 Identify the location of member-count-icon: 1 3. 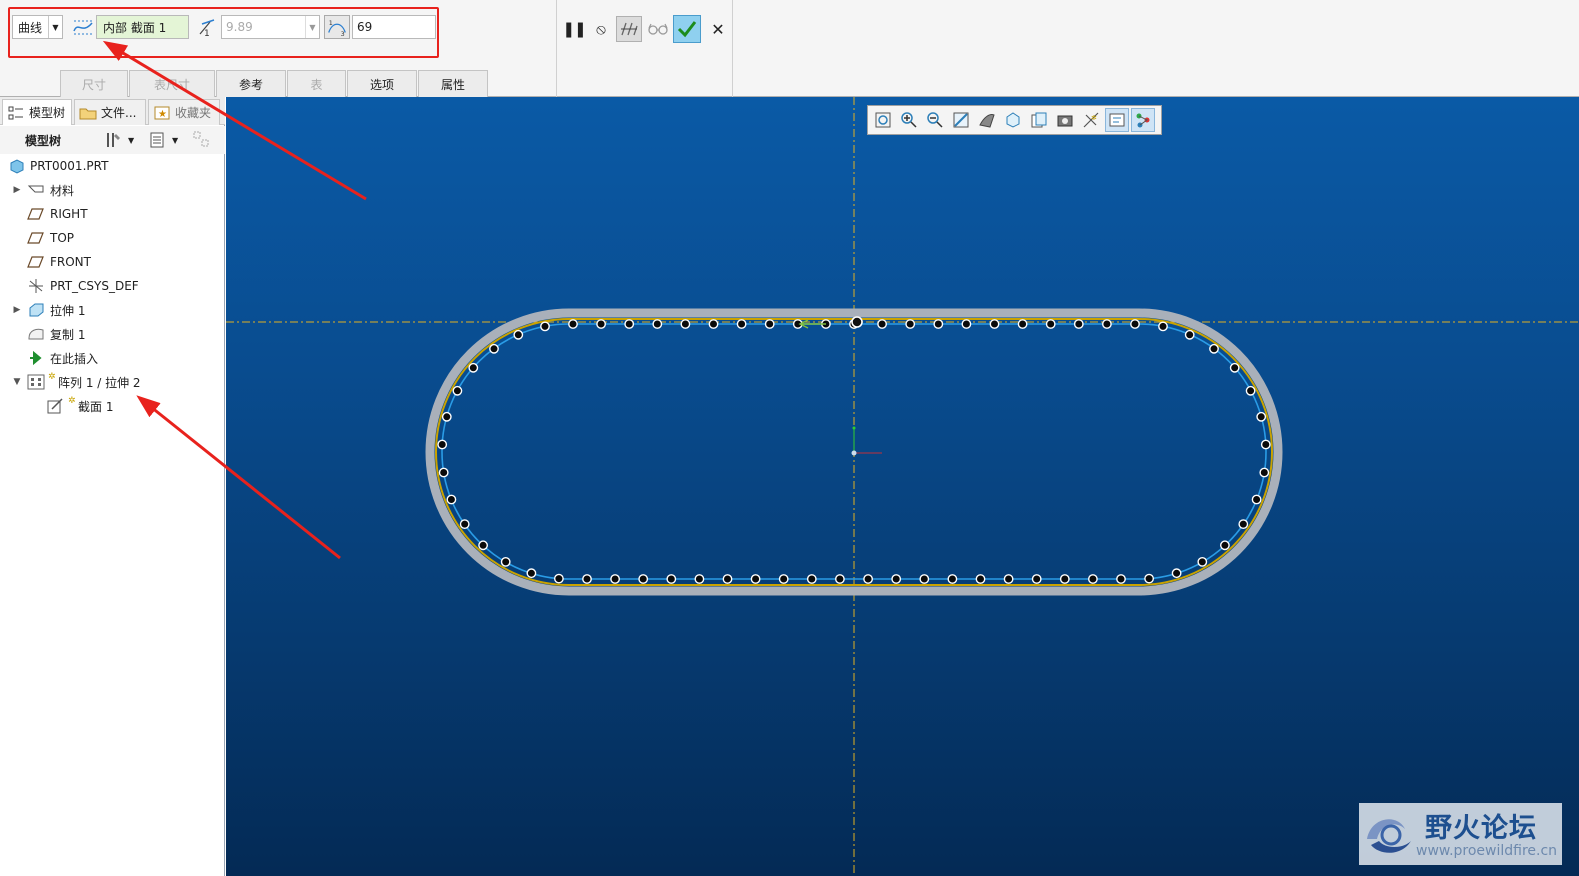
(337, 27).